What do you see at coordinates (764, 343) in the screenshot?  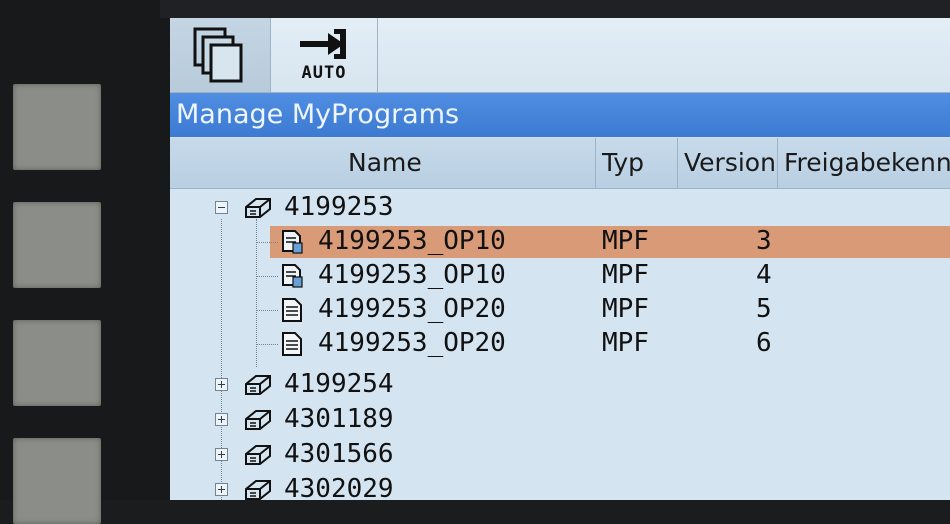 I see `program-version: 6` at bounding box center [764, 343].